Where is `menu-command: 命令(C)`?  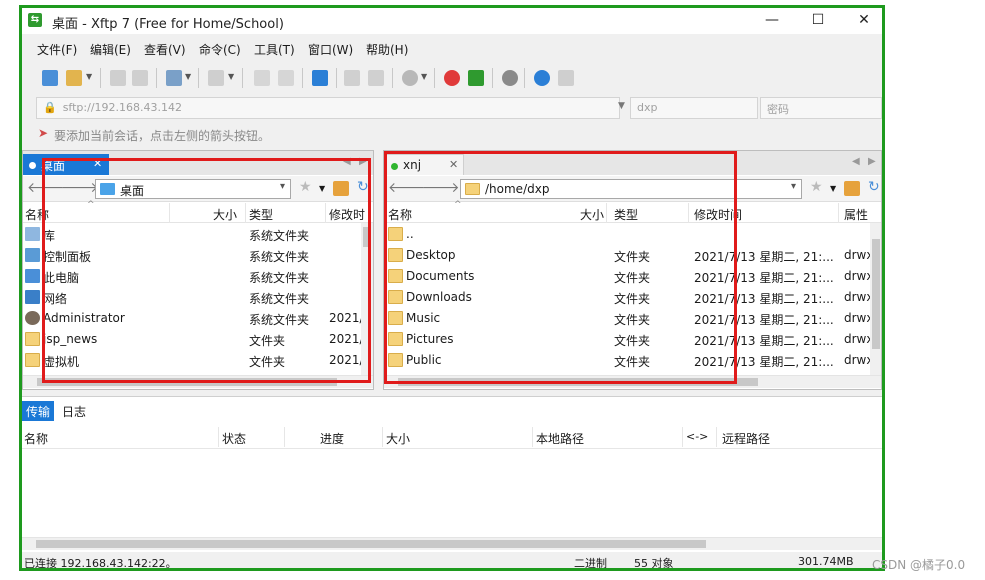
menu-command: 命令(C) is located at coordinates (220, 49).